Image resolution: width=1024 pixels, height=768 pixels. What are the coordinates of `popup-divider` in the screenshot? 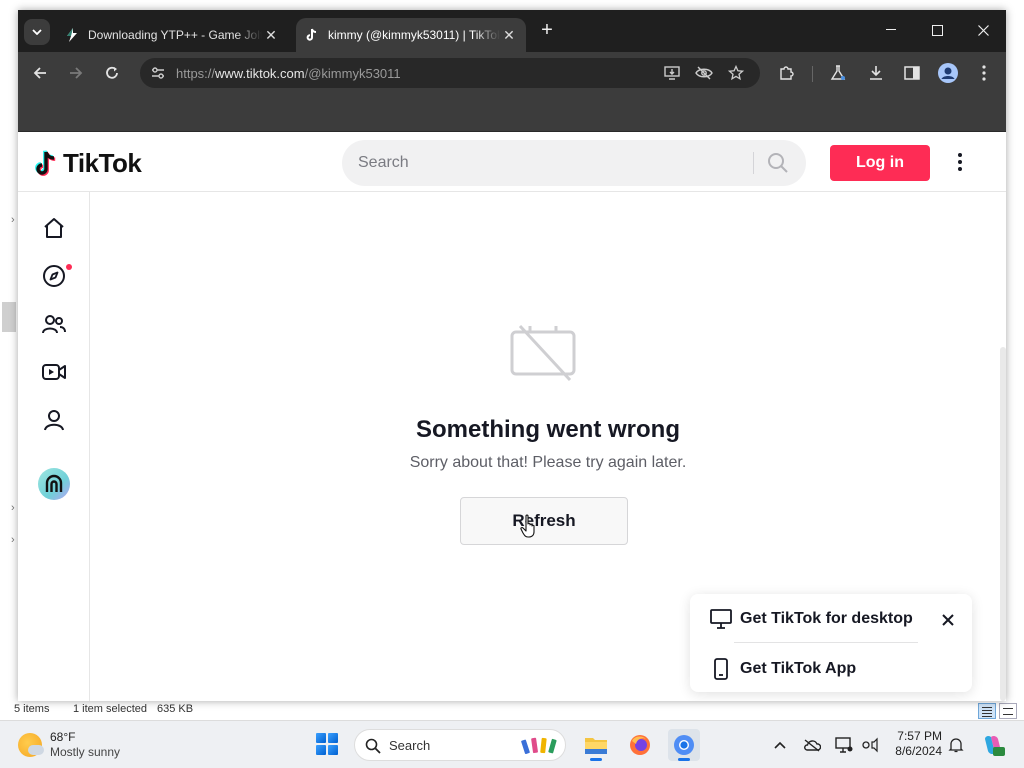 It's located at (826, 642).